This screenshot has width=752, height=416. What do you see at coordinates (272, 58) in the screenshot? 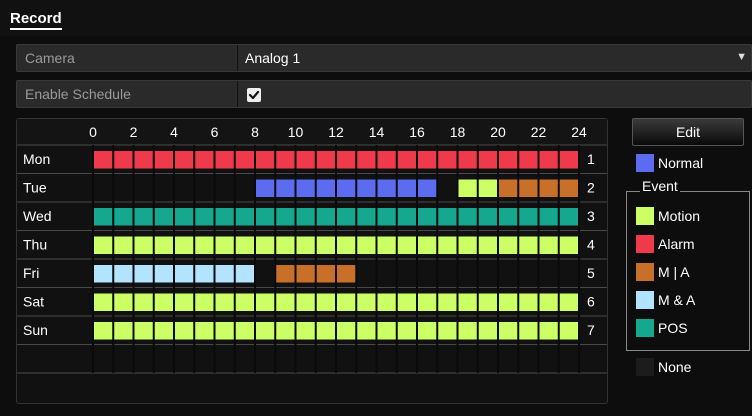
I see `camera-select: Analog 1` at bounding box center [272, 58].